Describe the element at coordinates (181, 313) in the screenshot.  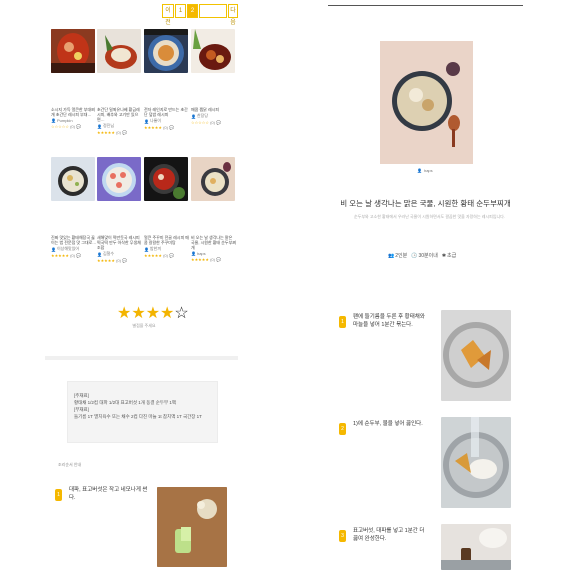
I see `star-empty-icon: ☆` at that location.